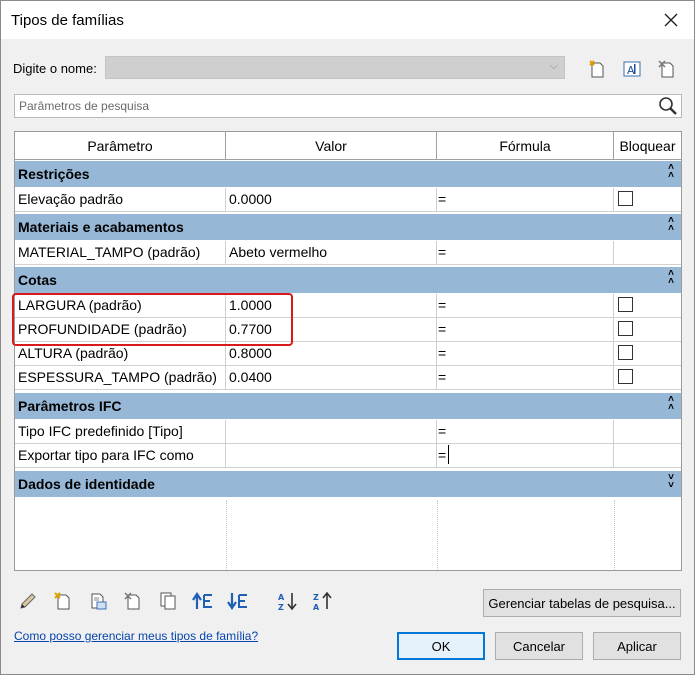 Image resolution: width=695 pixels, height=675 pixels. I want to click on group-materiais: Materiais e acabamentos ˄ ˄, so click(348, 227).